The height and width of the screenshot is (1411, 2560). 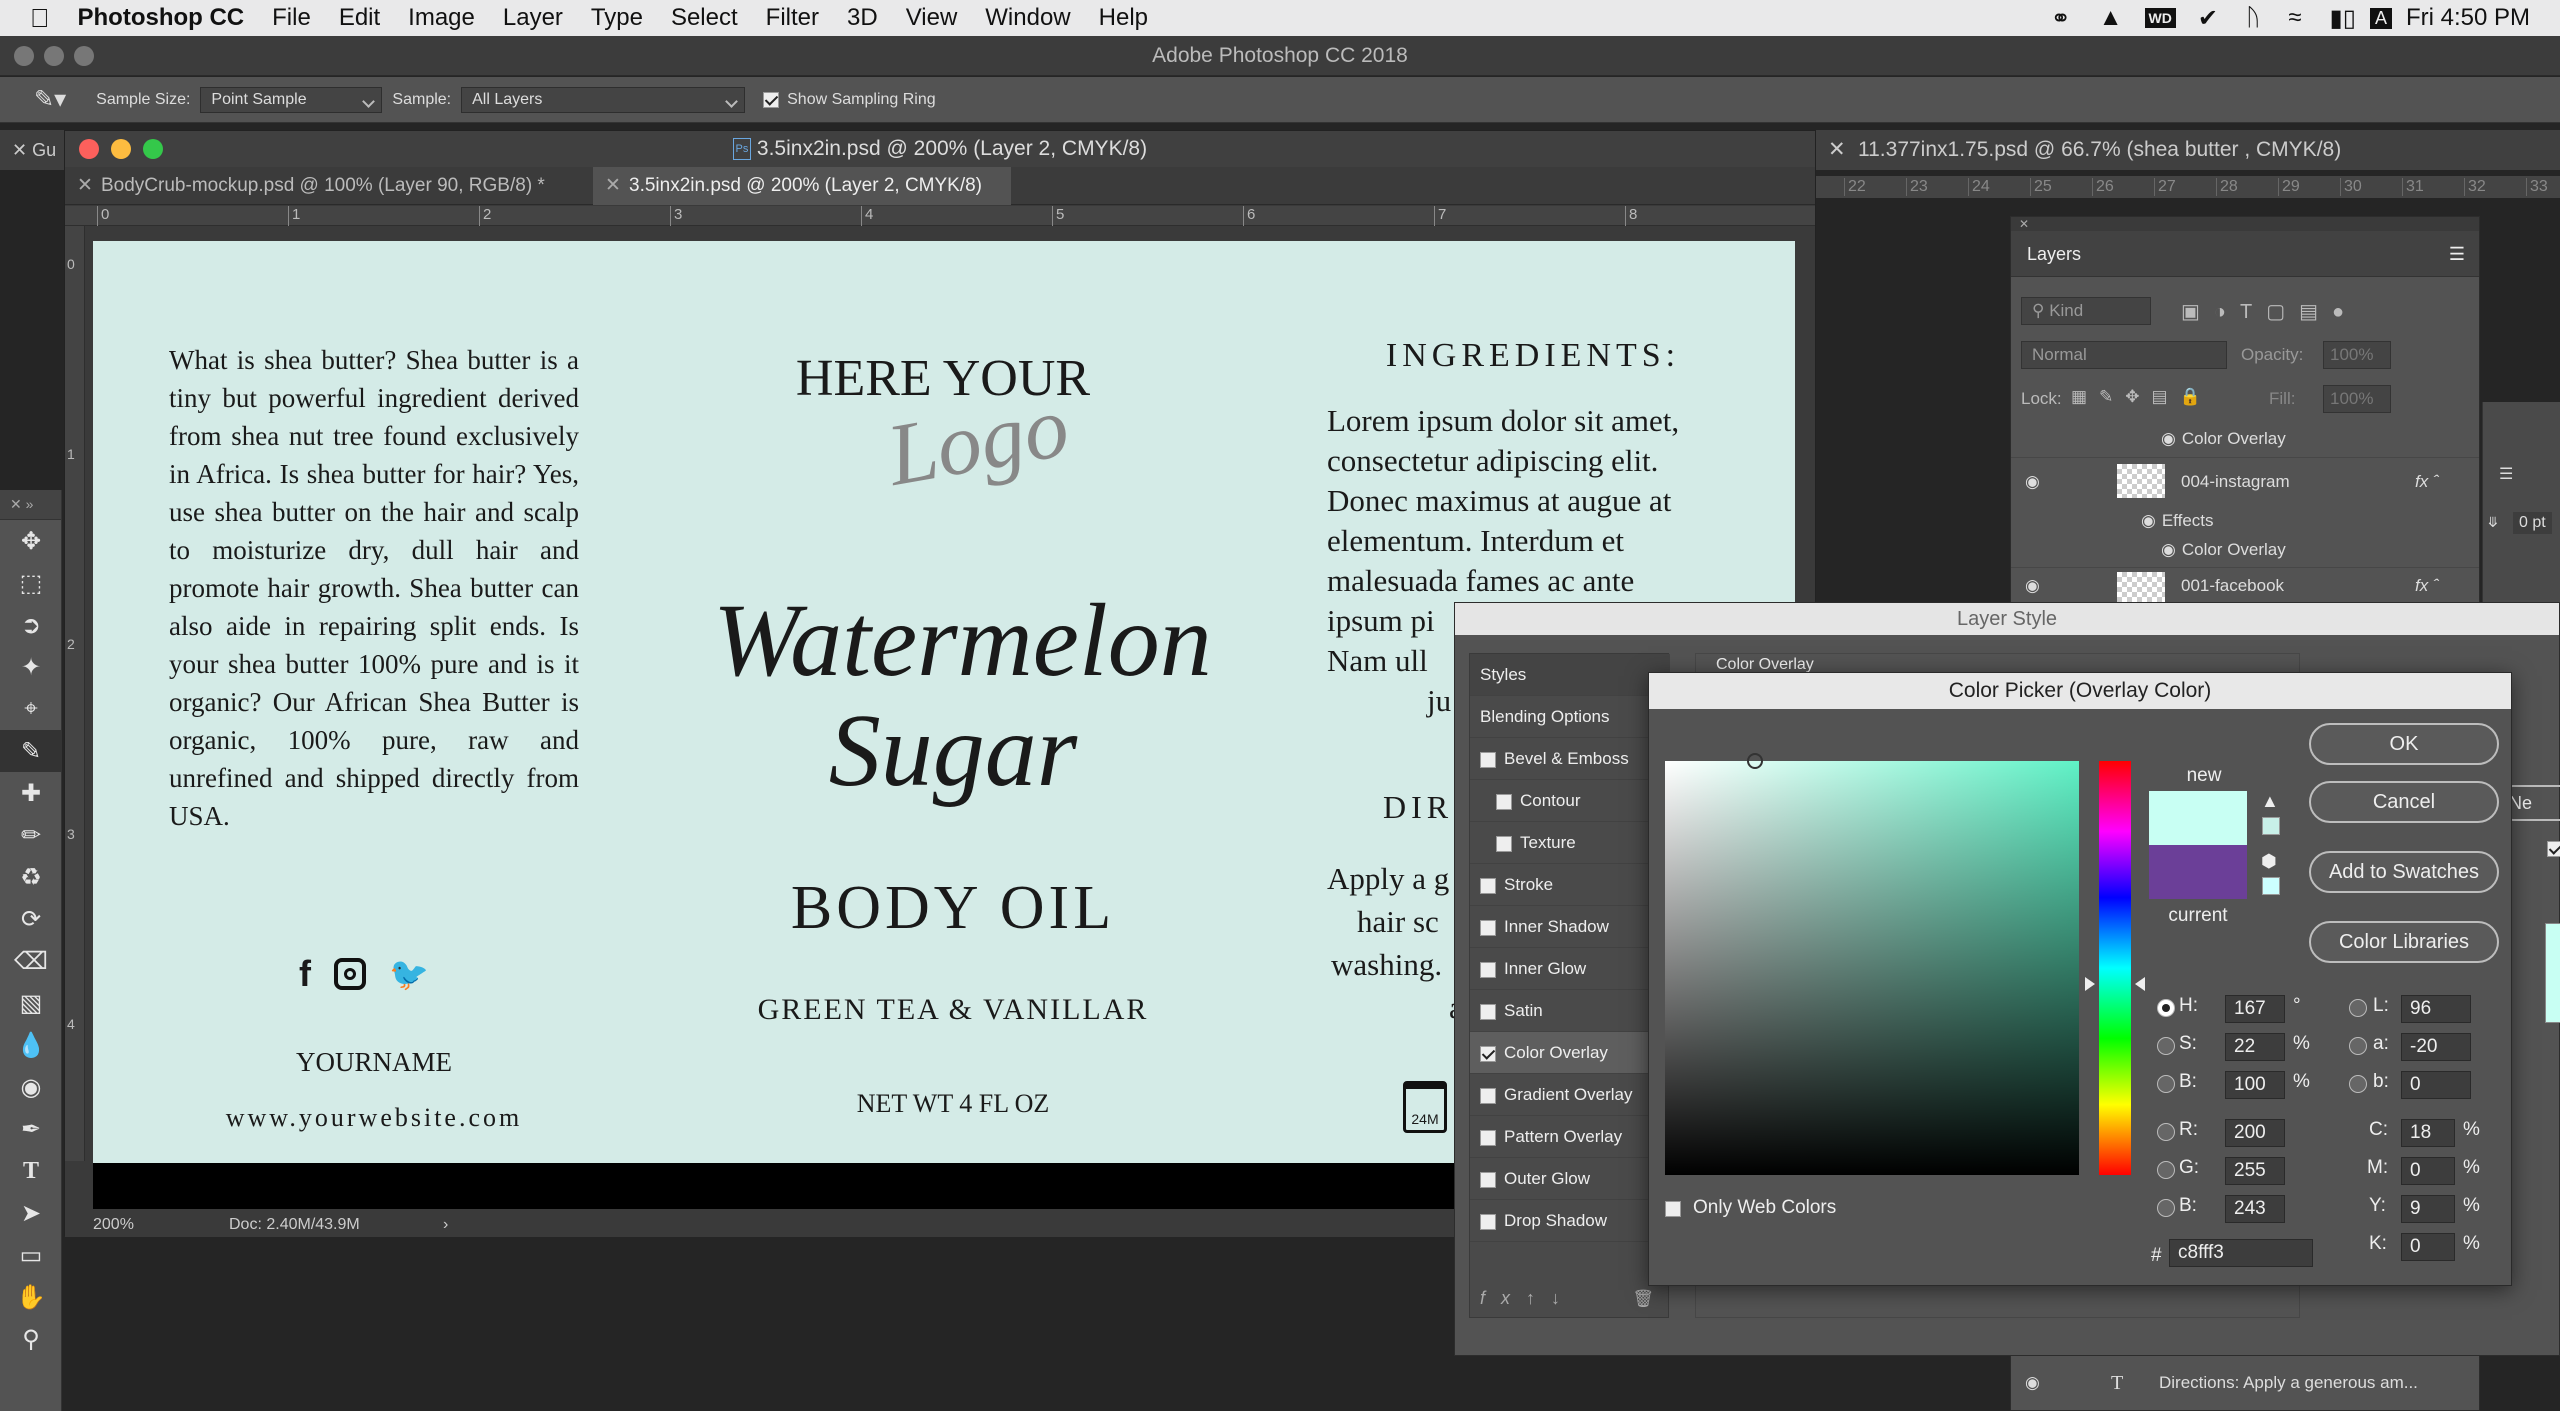 What do you see at coordinates (2357, 355) in the screenshot?
I see `opacity-input: 100%` at bounding box center [2357, 355].